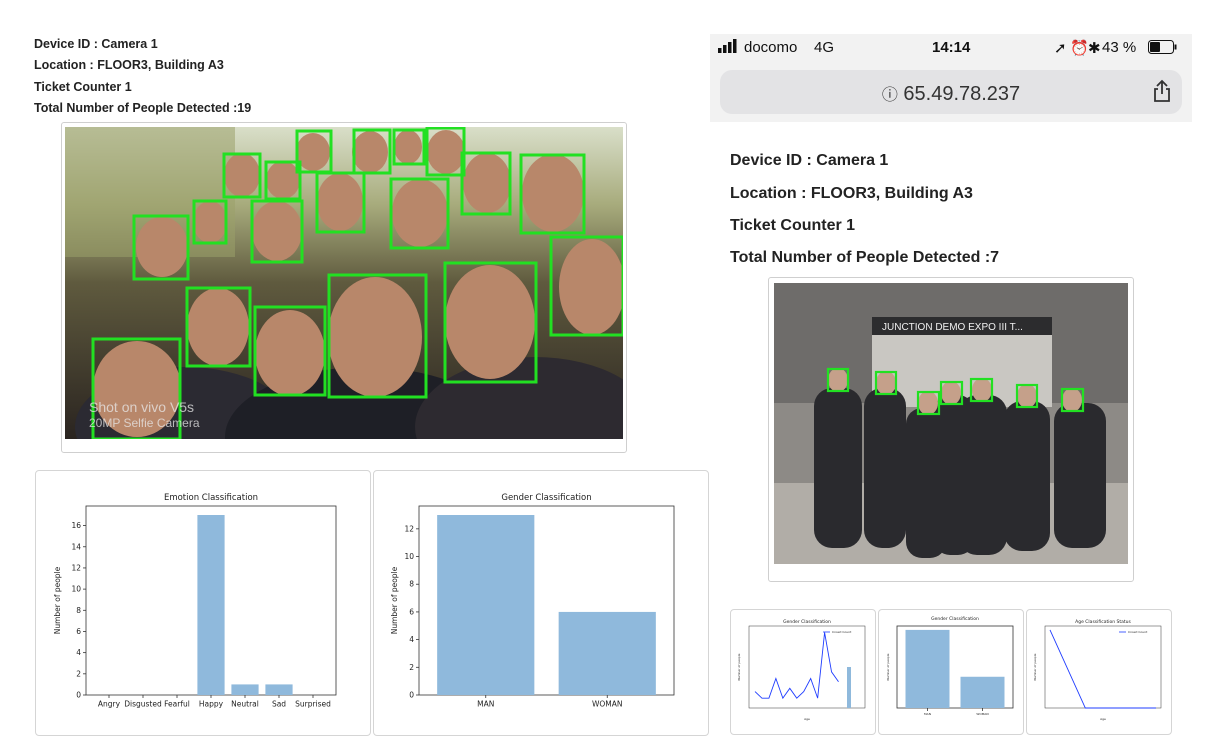  What do you see at coordinates (211, 704) in the screenshot?
I see `x-tick-label: Happy` at bounding box center [211, 704].